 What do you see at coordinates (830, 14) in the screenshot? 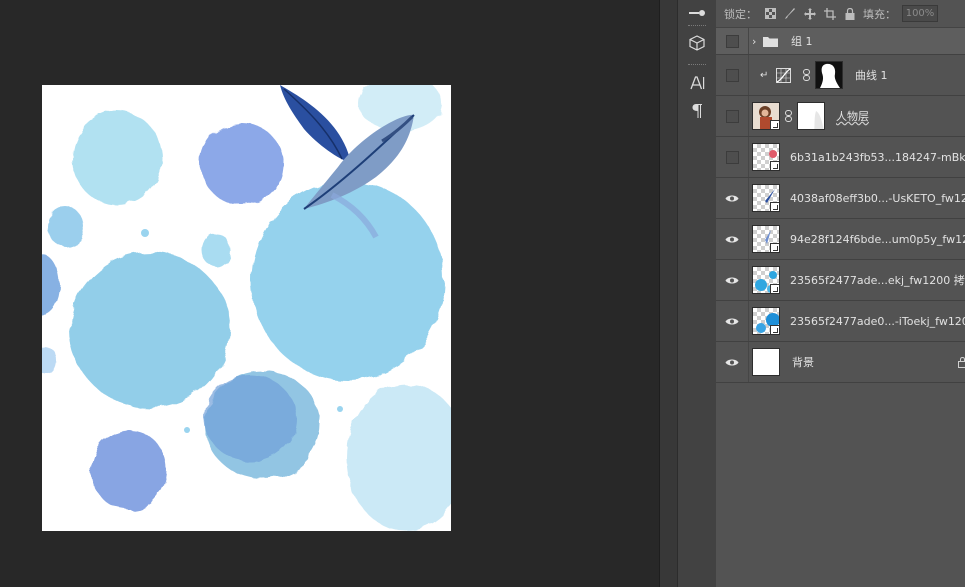
I see `crop-icon` at bounding box center [830, 14].